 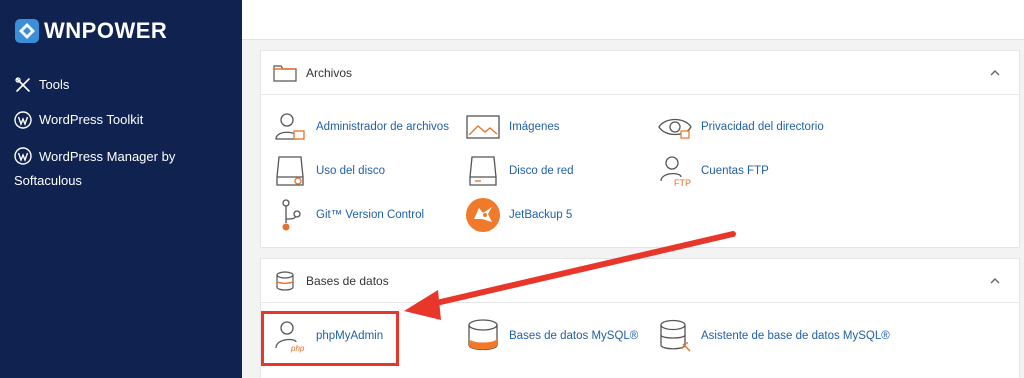 What do you see at coordinates (795, 335) in the screenshot?
I see `item-label: Asistente de base de datos MySQL®` at bounding box center [795, 335].